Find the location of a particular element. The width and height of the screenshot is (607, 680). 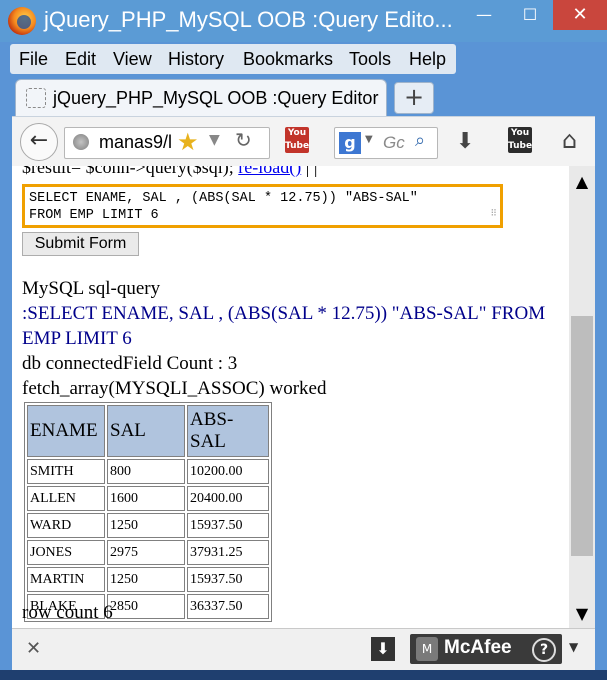

resize-grip-icon: ⠿ is located at coordinates (493, 214).